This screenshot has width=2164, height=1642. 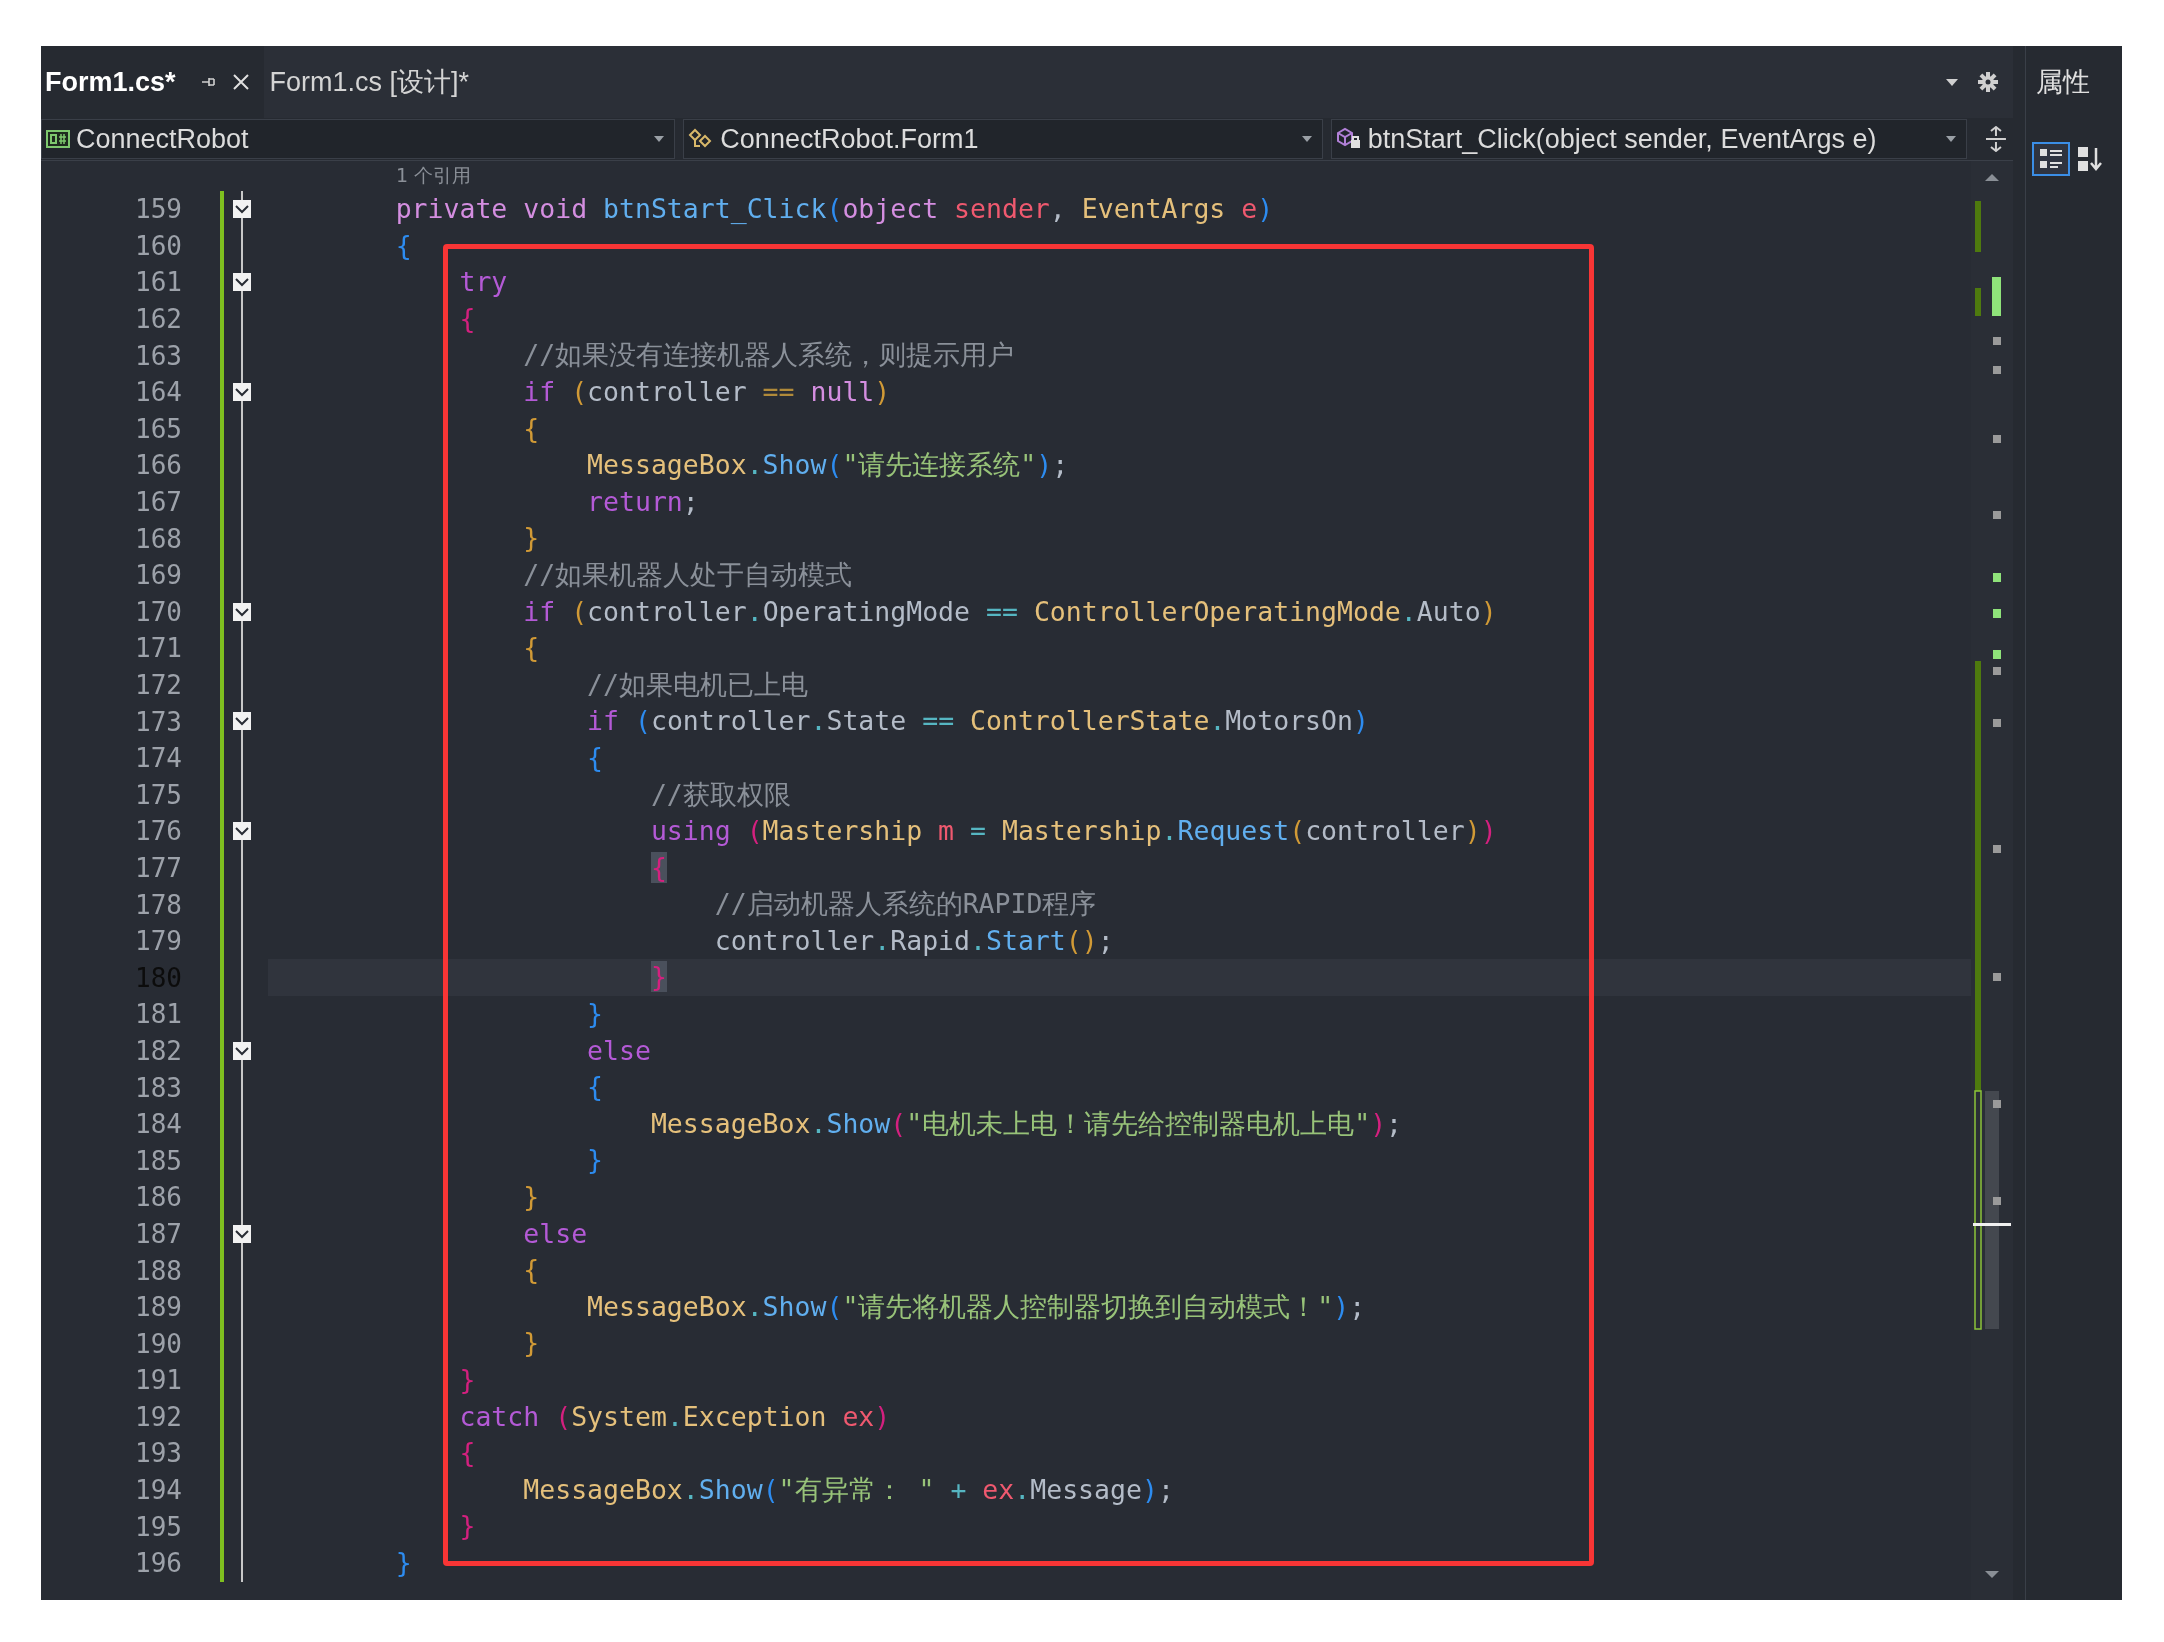 What do you see at coordinates (152, 82) in the screenshot?
I see `file-tab: Form1.cs*` at bounding box center [152, 82].